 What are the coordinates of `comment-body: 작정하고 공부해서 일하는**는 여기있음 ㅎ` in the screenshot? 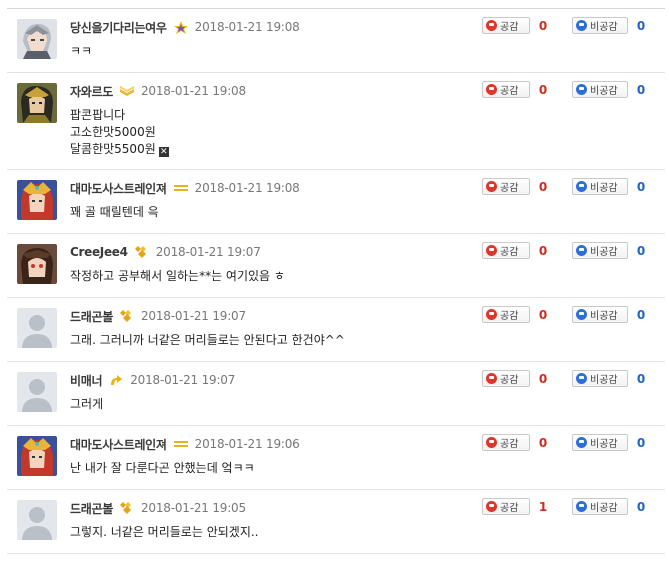 It's located at (177, 276).